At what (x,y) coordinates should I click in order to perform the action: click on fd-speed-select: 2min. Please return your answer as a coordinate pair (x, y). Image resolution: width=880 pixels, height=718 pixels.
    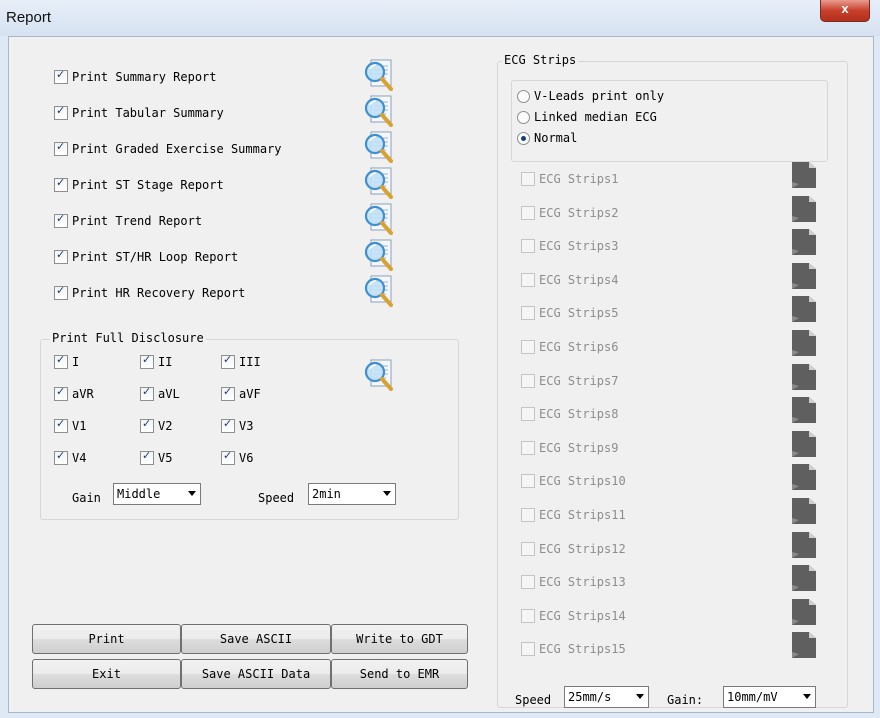
    Looking at the image, I should click on (352, 494).